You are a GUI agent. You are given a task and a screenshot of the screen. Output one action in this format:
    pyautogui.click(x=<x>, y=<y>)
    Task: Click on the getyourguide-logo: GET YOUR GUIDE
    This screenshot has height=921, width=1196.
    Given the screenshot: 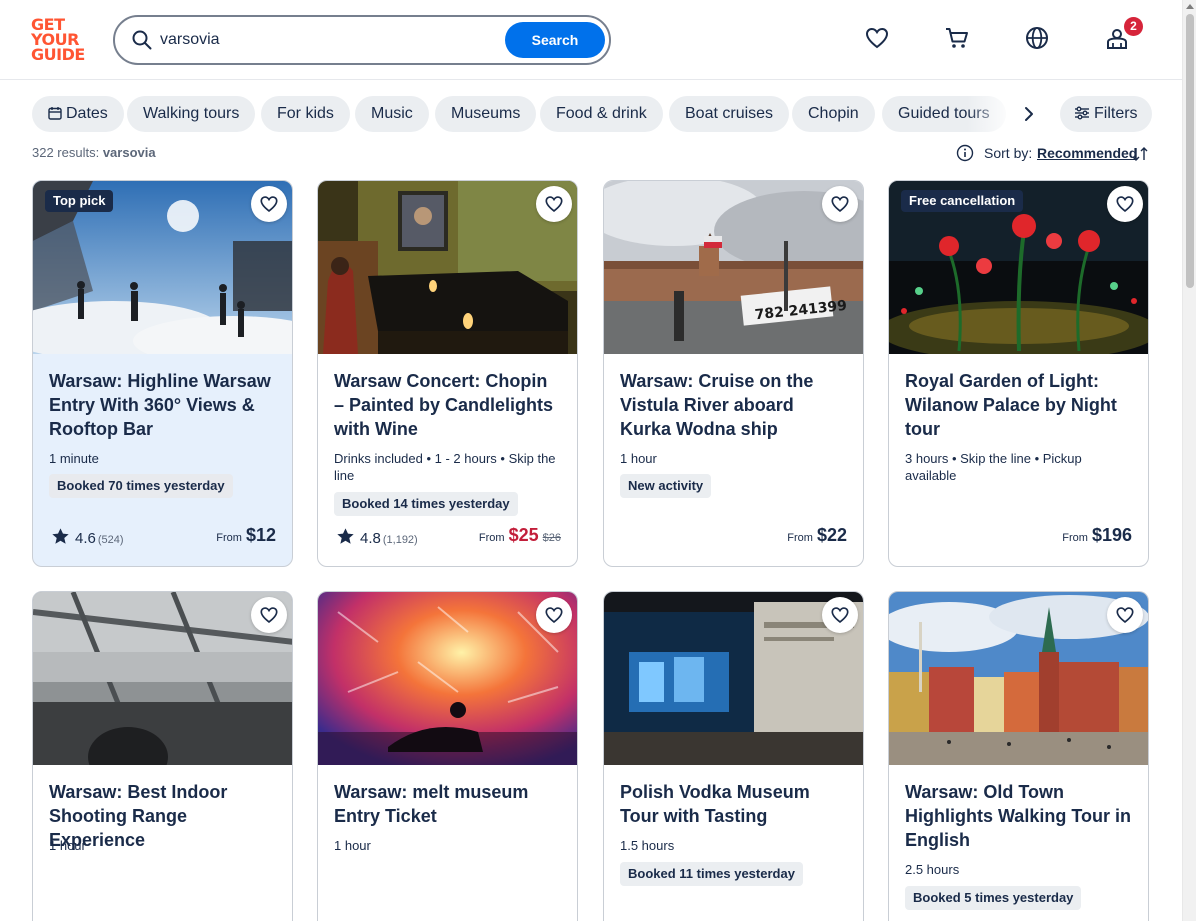 What is the action you would take?
    pyautogui.click(x=61, y=40)
    